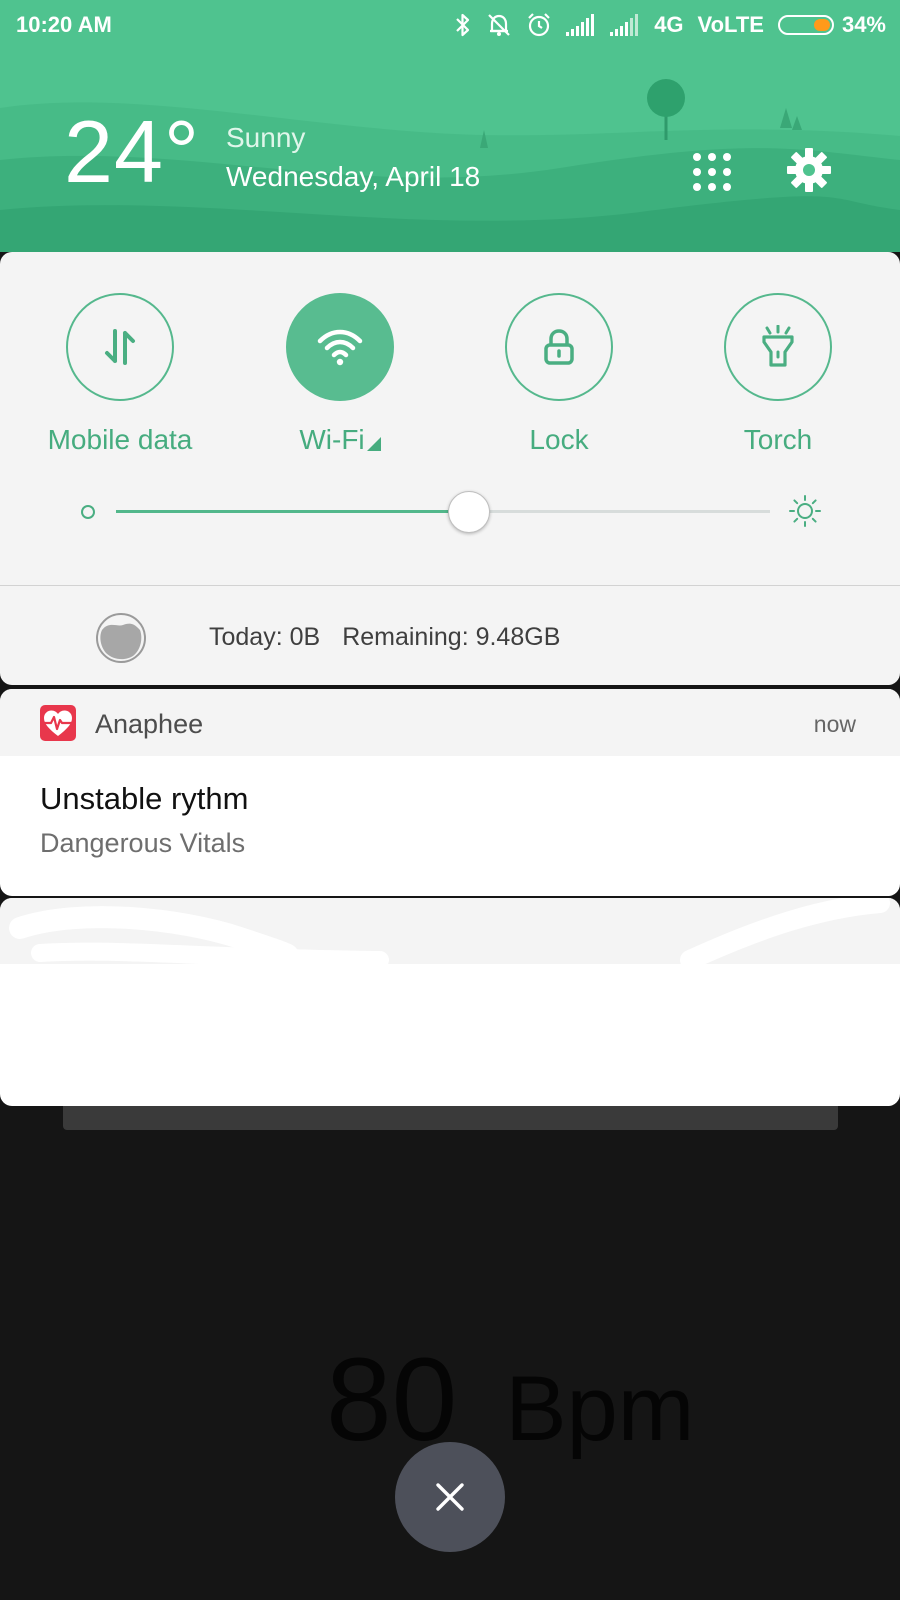 This screenshot has width=900, height=1600. Describe the element at coordinates (373, 442) in the screenshot. I see `wifi-more-triangle-icon` at that location.